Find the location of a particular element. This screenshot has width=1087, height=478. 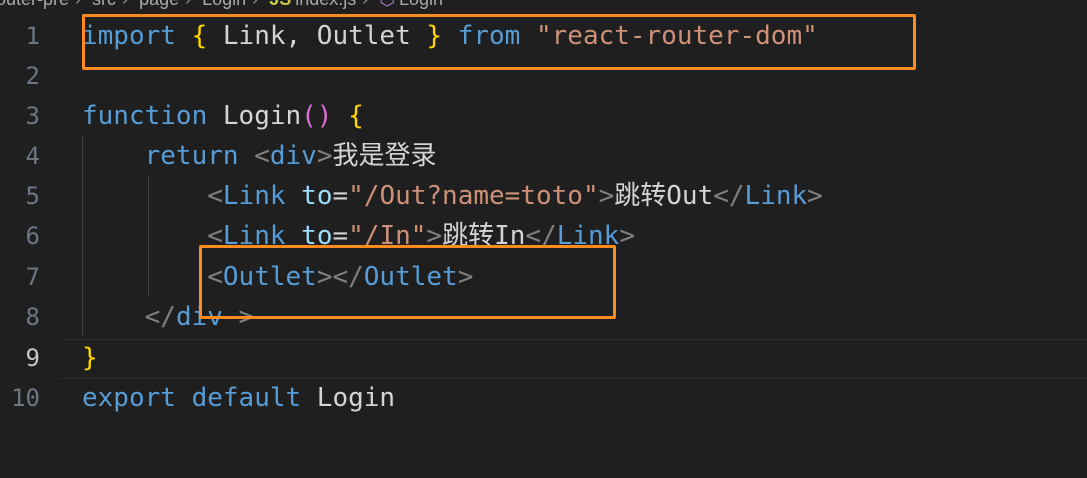

code-text: } is located at coordinates (90, 358).